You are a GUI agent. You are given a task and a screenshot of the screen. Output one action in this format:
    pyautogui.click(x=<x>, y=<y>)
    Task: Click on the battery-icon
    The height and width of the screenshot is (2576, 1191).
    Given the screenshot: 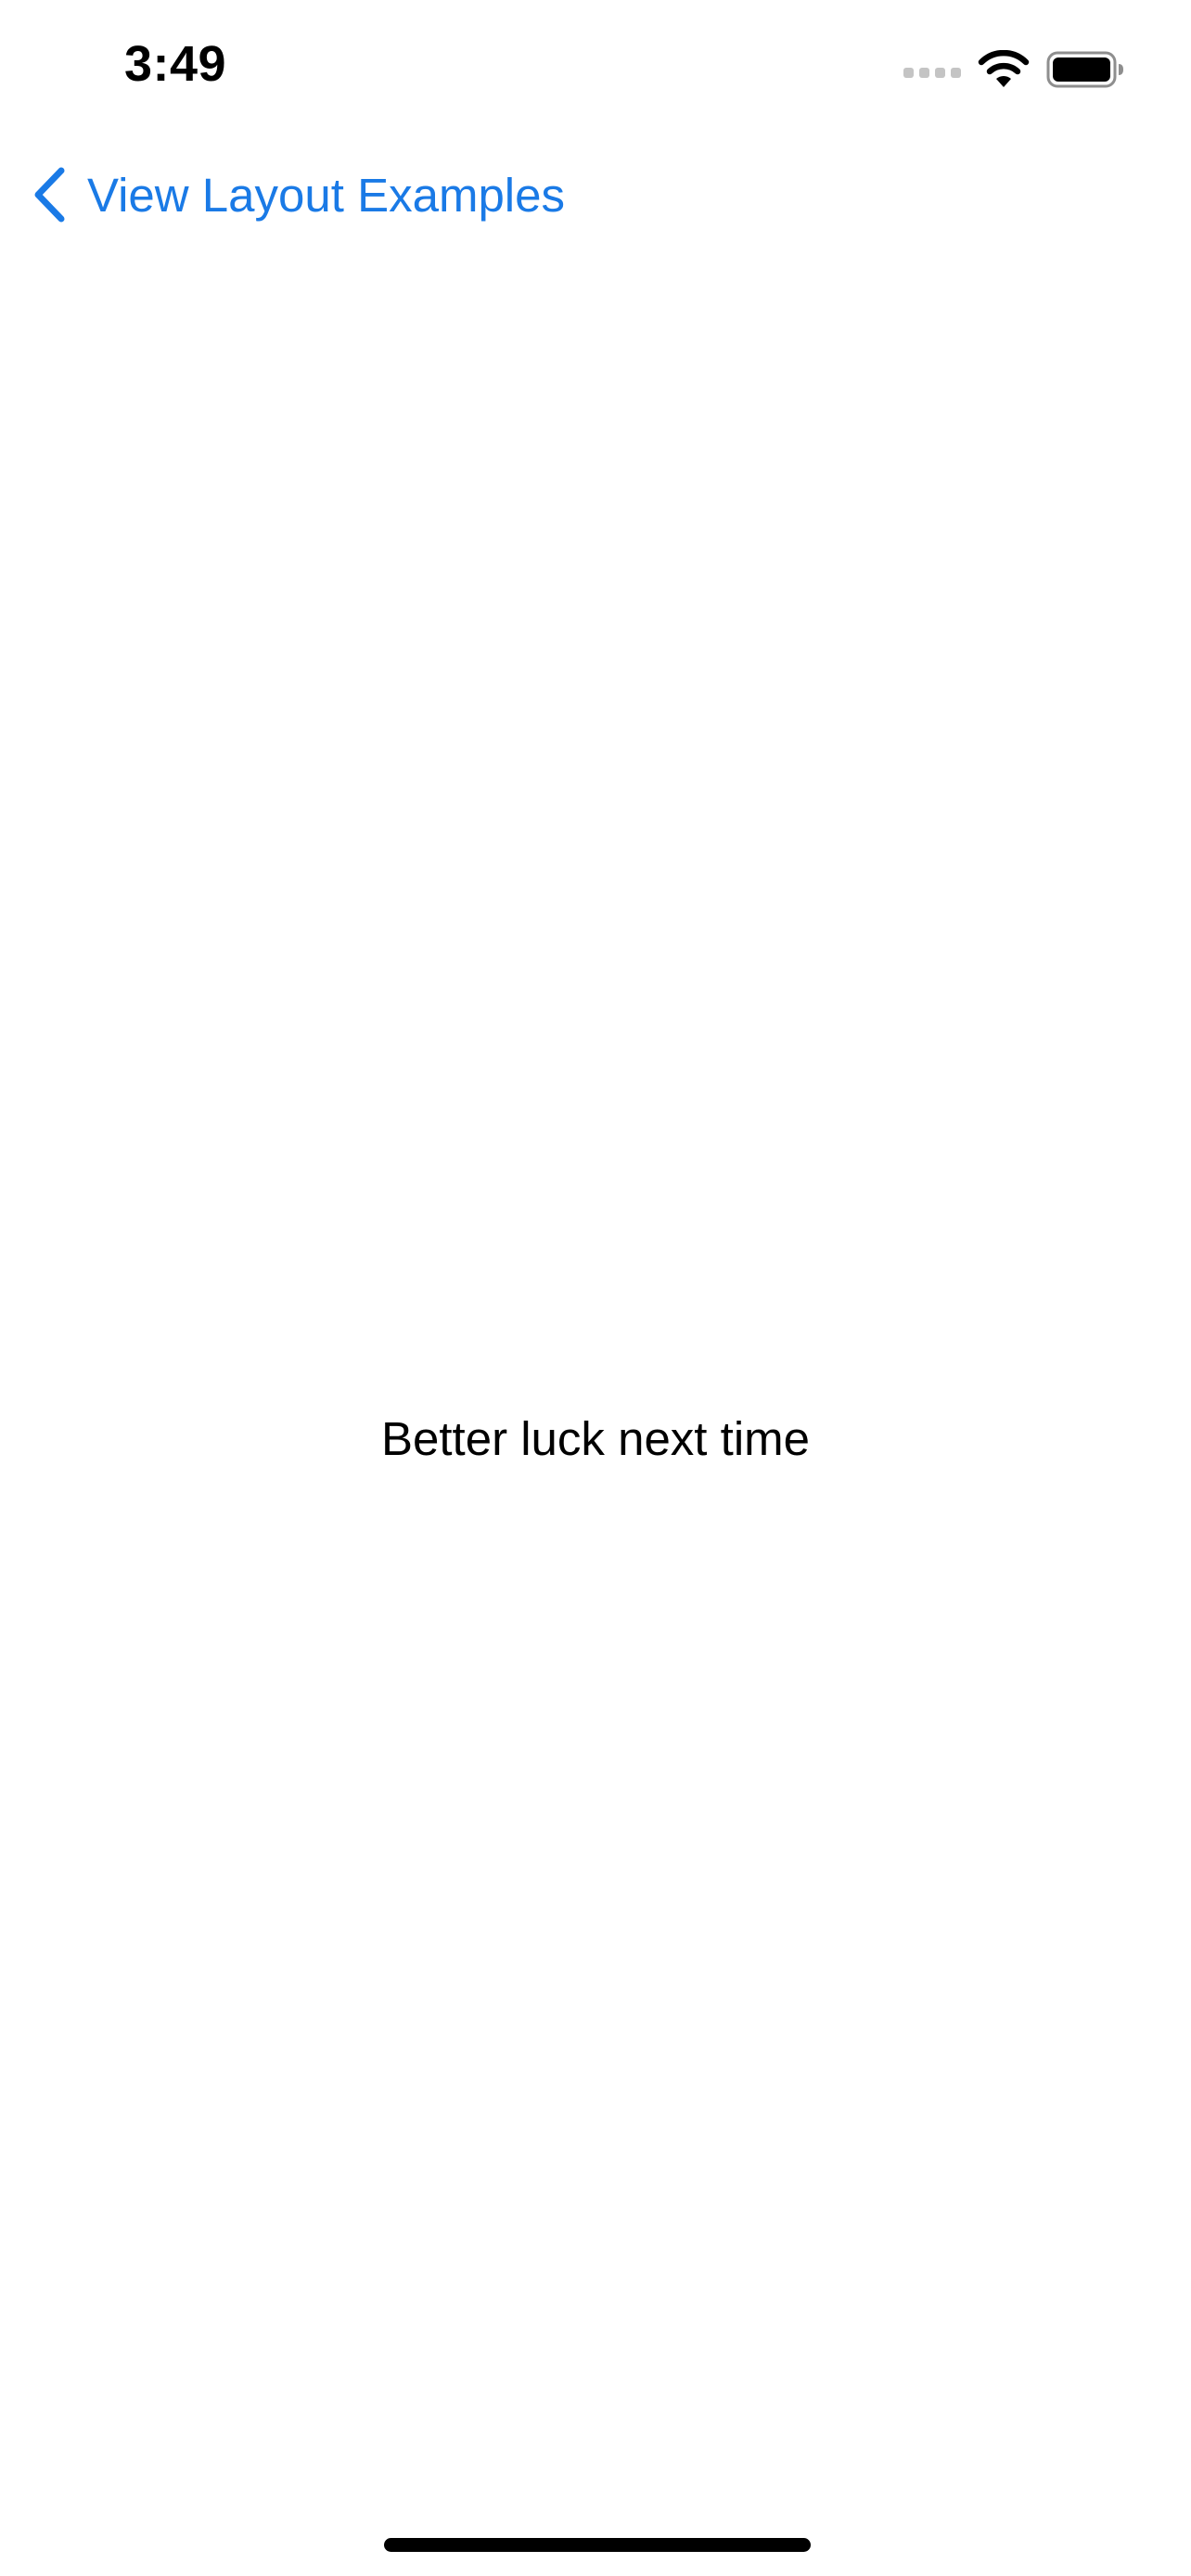 What is the action you would take?
    pyautogui.click(x=1084, y=69)
    